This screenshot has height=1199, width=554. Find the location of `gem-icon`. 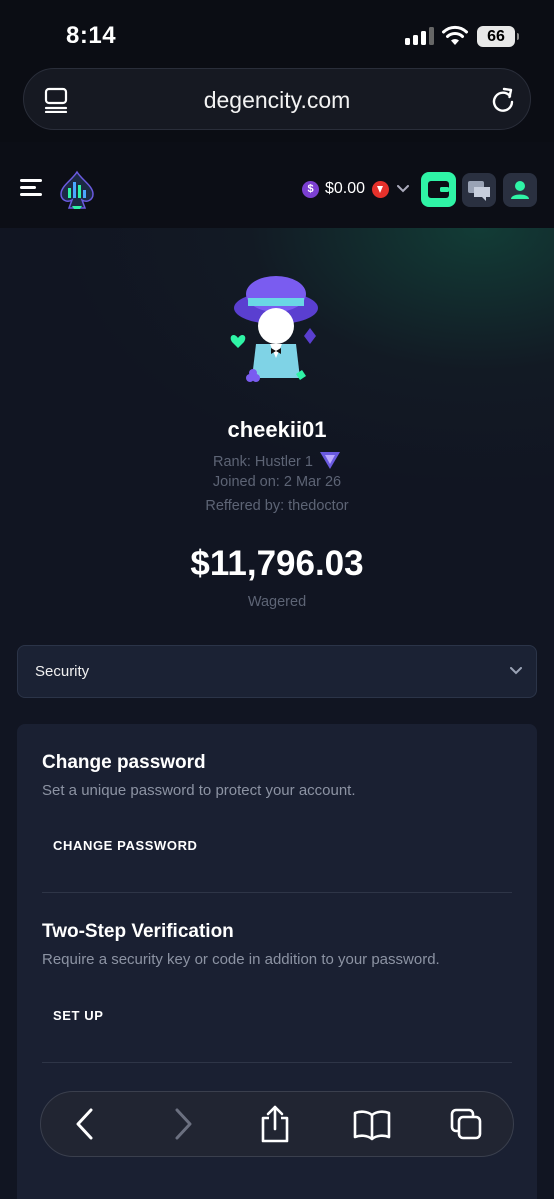

gem-icon is located at coordinates (381, 189).